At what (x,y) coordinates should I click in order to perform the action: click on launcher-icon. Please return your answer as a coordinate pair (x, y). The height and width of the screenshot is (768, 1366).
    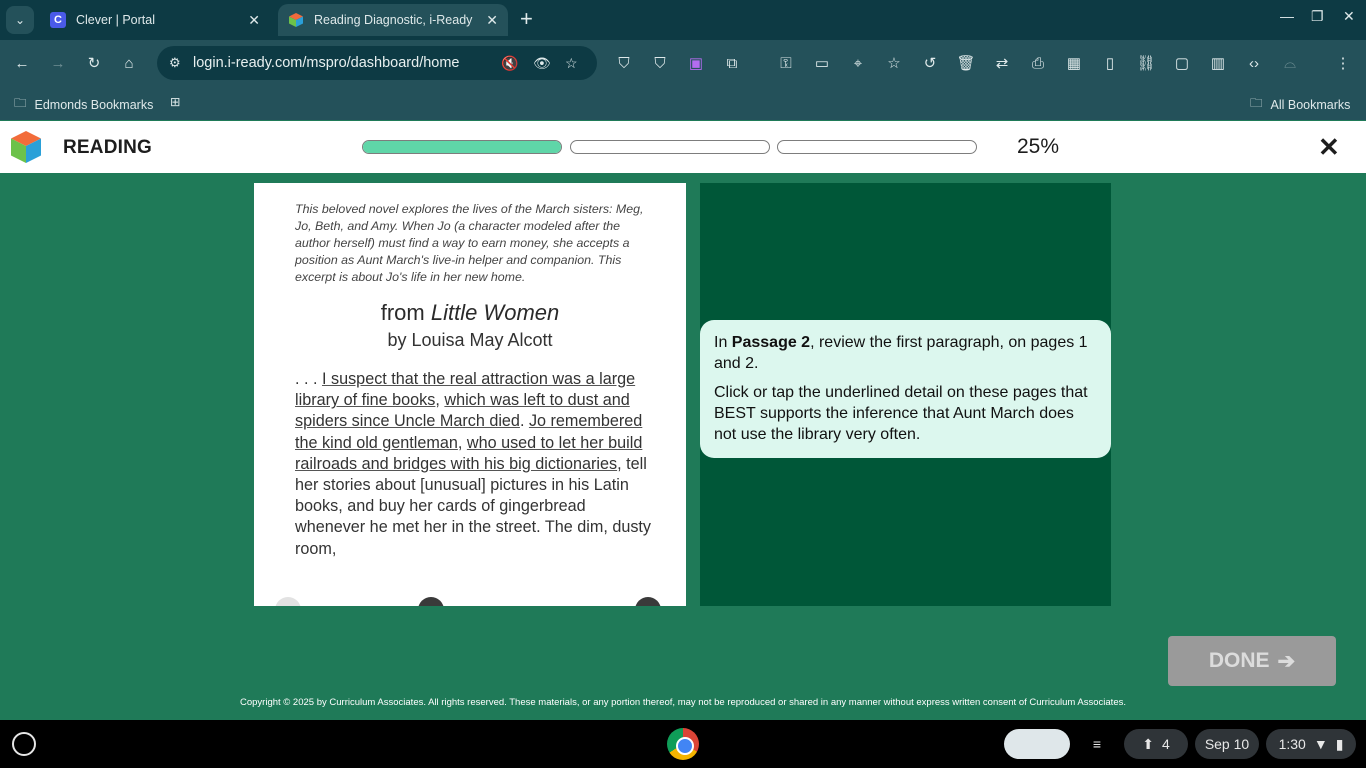
    Looking at the image, I should click on (24, 744).